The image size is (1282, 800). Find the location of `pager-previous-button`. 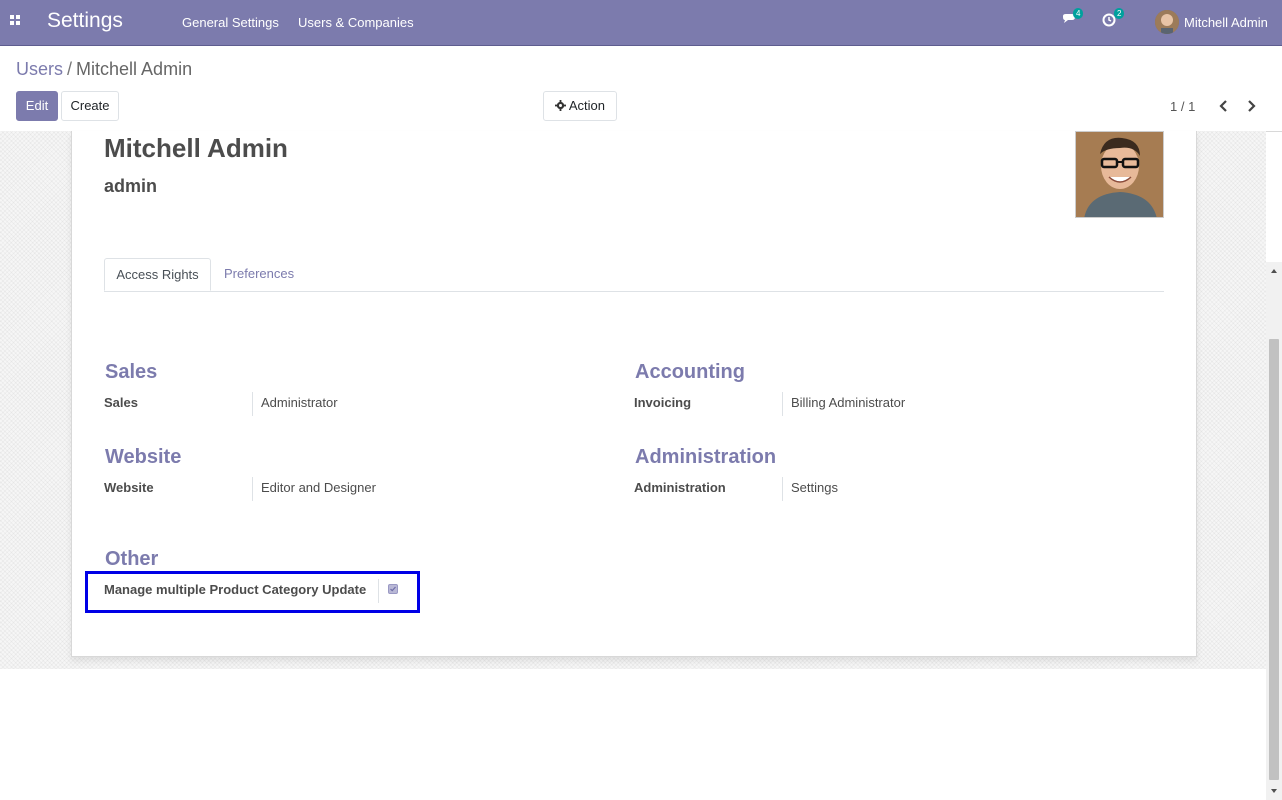

pager-previous-button is located at coordinates (1224, 106).